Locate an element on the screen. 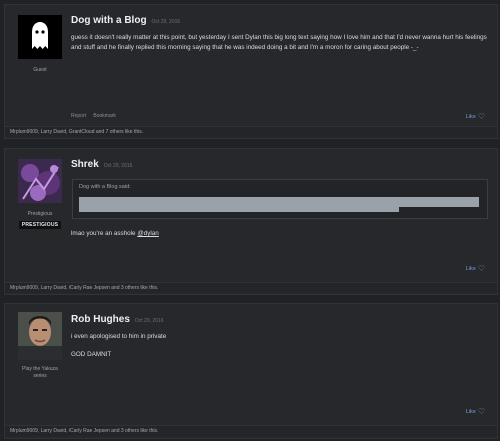 The height and width of the screenshot is (441, 500). post-body-line: i even apologised to him in private is located at coordinates (119, 336).